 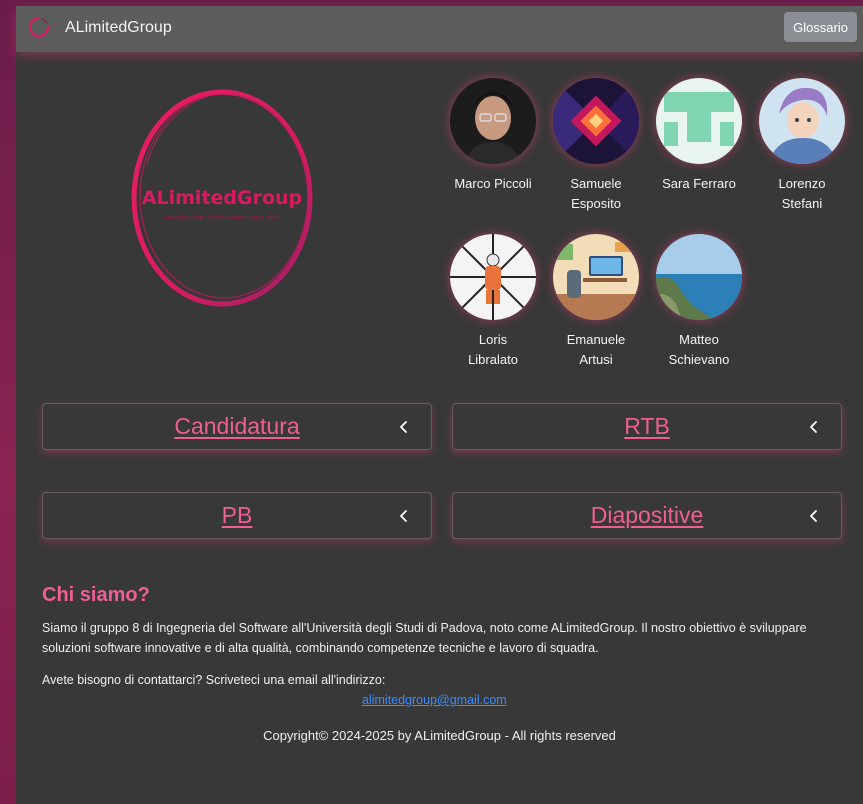 I want to click on member-name: Loris Libralato, so click(x=493, y=349).